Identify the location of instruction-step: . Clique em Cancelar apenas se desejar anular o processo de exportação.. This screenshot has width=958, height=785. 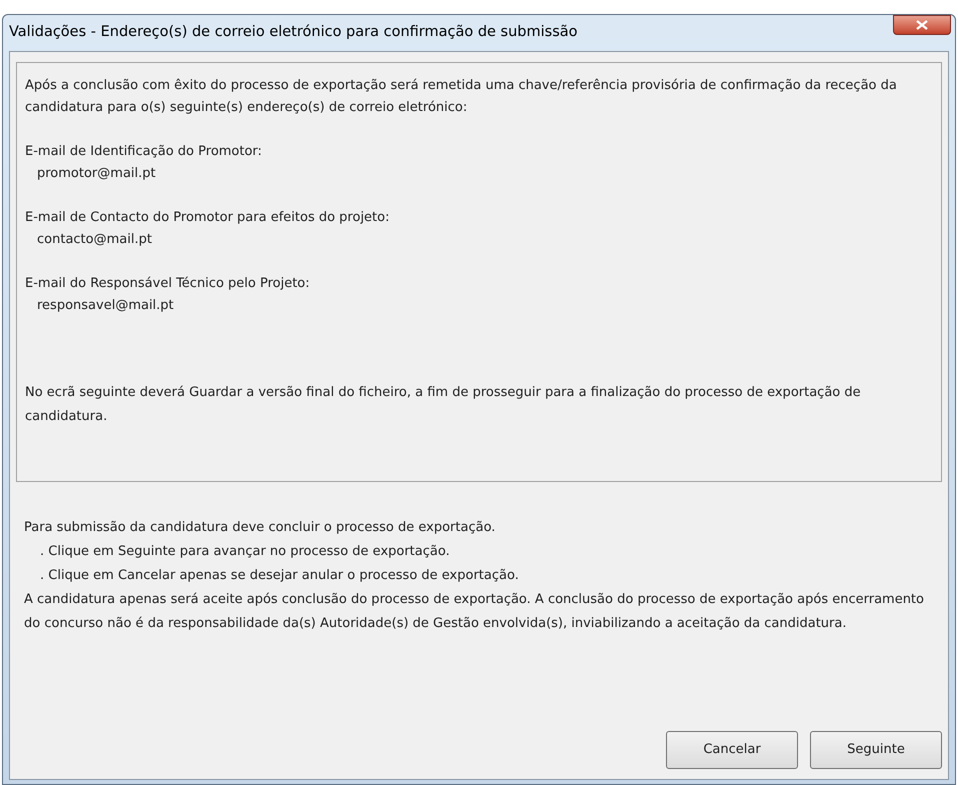
(479, 576).